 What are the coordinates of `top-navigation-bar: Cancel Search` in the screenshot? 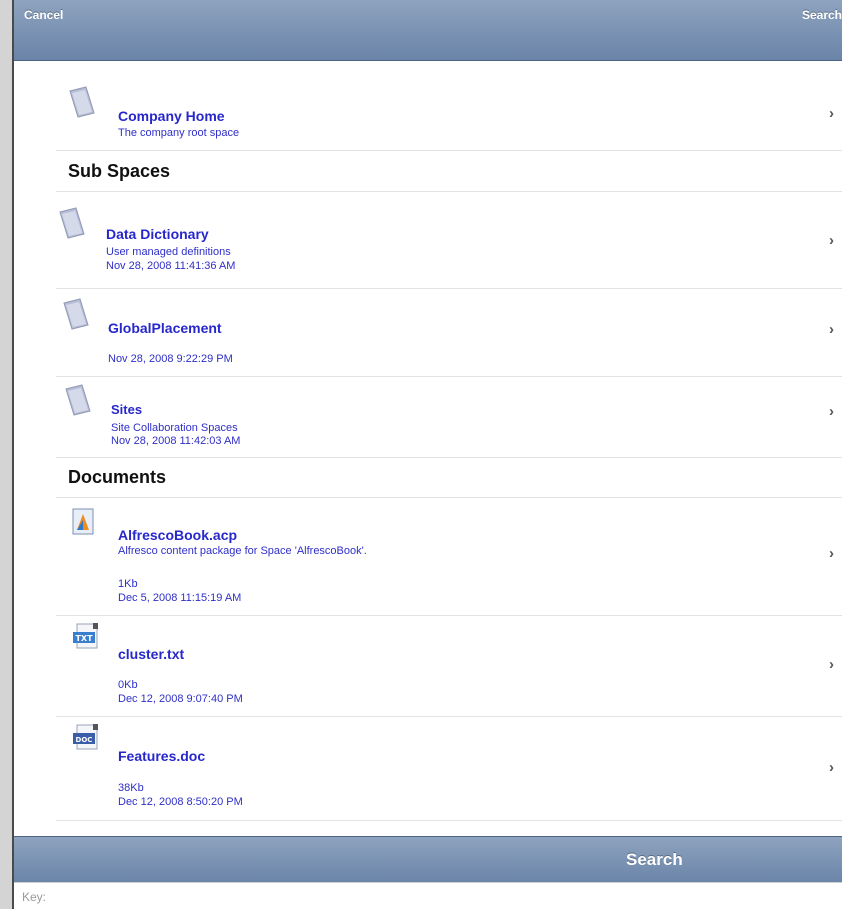 It's located at (428, 30).